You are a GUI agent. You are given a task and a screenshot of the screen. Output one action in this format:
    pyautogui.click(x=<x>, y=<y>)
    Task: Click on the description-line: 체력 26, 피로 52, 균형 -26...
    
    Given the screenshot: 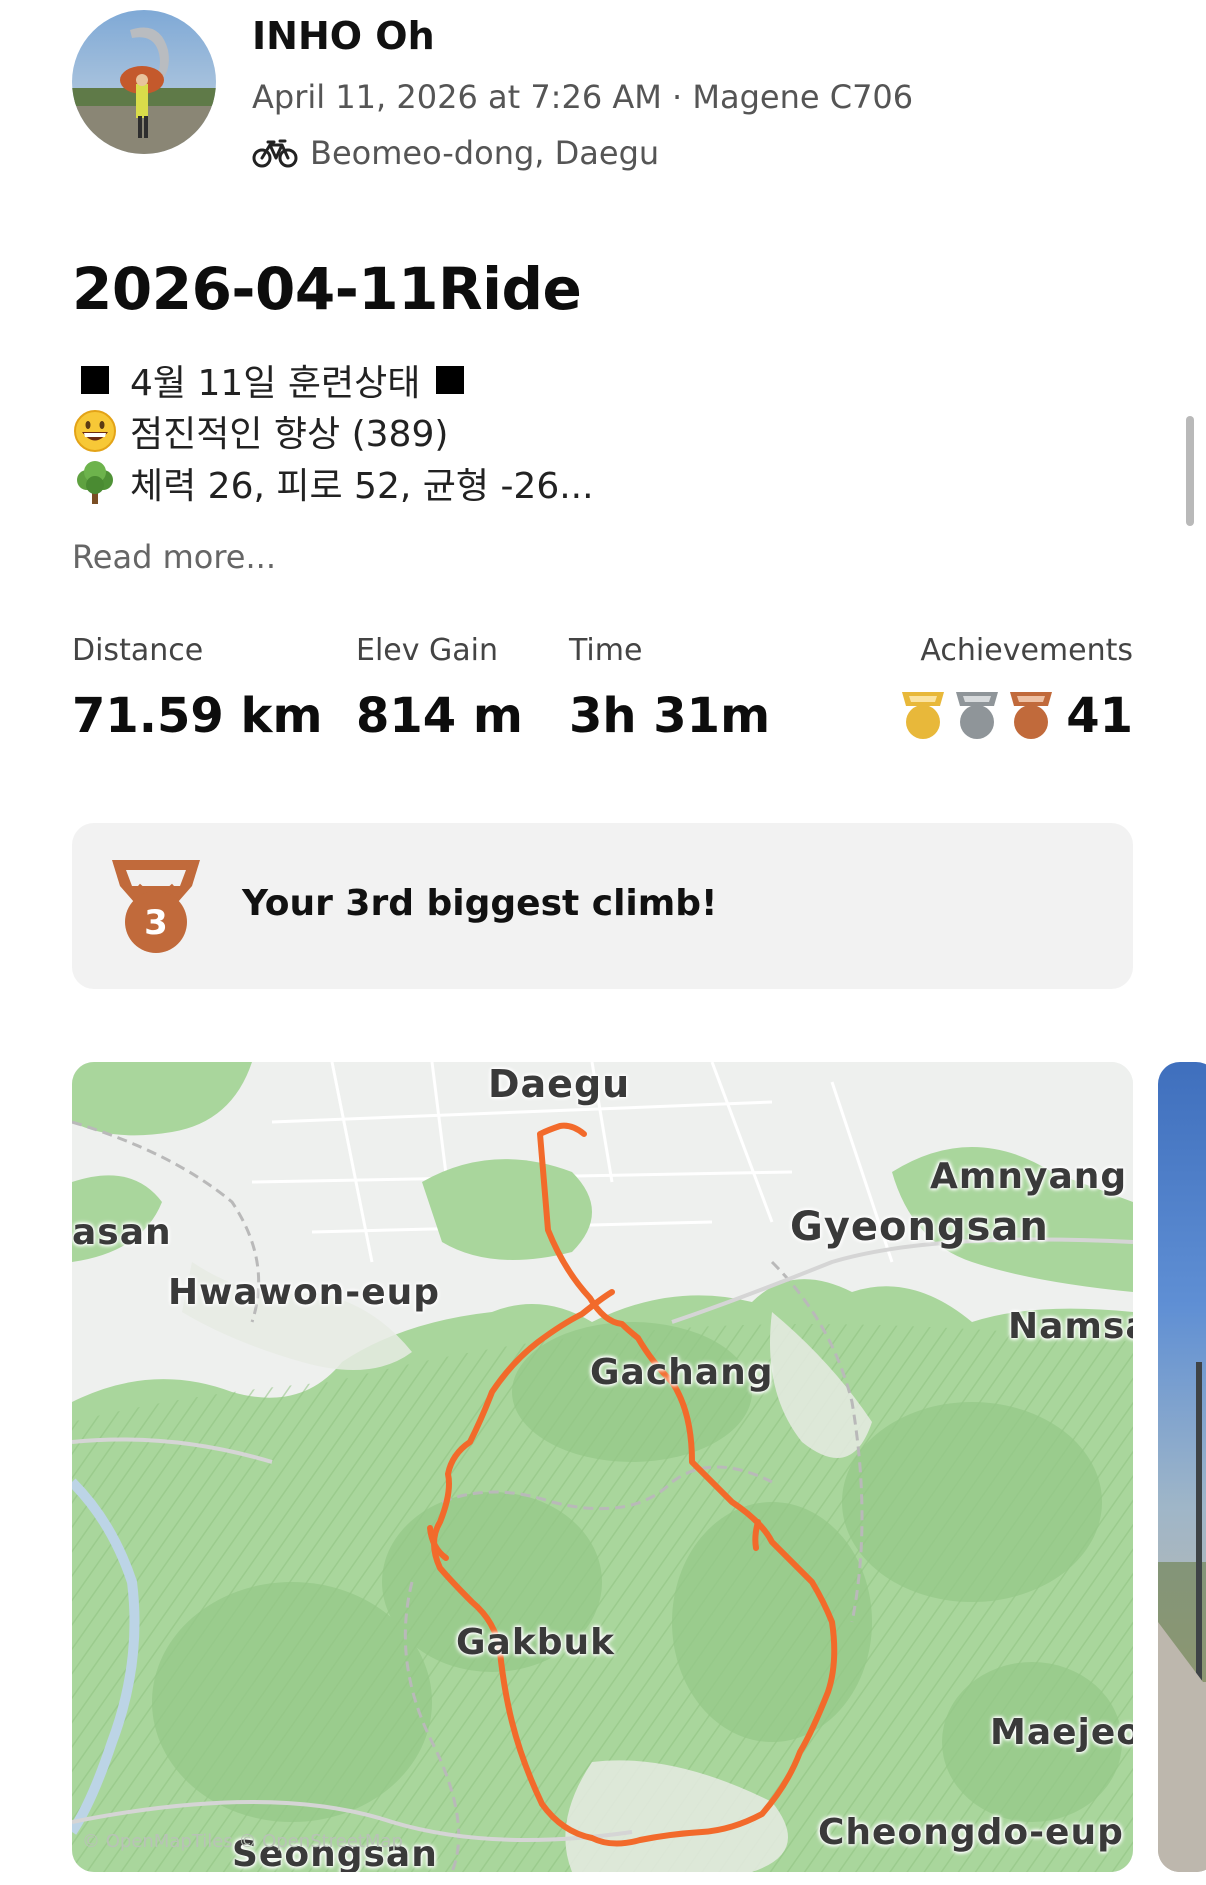 What is the action you would take?
    pyautogui.click(x=333, y=483)
    